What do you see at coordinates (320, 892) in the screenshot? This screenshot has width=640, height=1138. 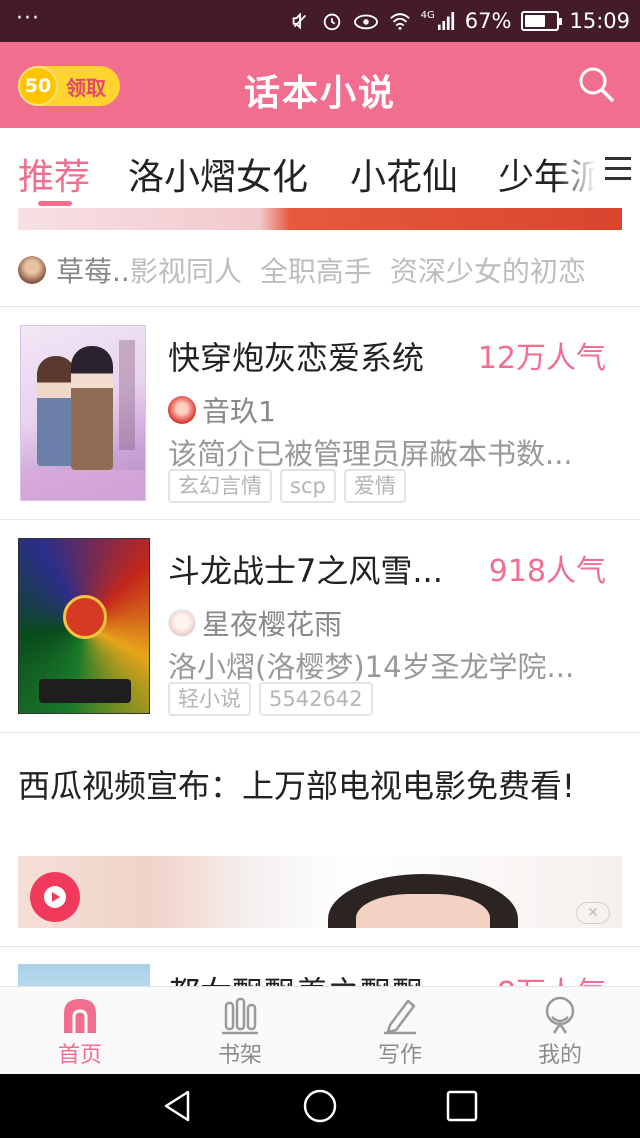 I see `ad-image: ✕` at bounding box center [320, 892].